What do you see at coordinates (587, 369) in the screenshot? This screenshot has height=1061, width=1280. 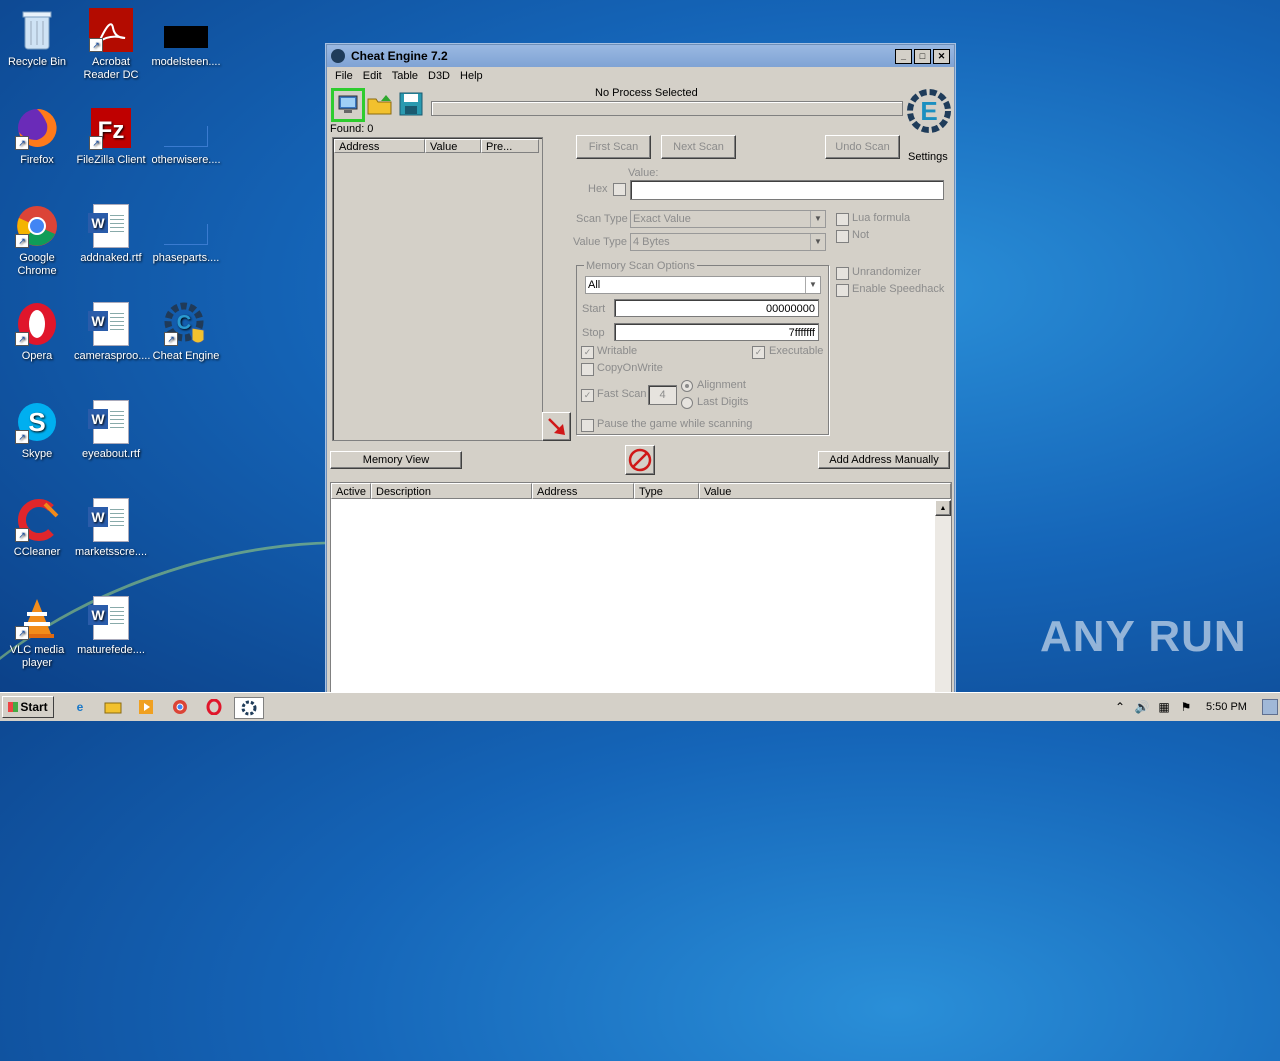 I see `copy-on-write-checkbox` at bounding box center [587, 369].